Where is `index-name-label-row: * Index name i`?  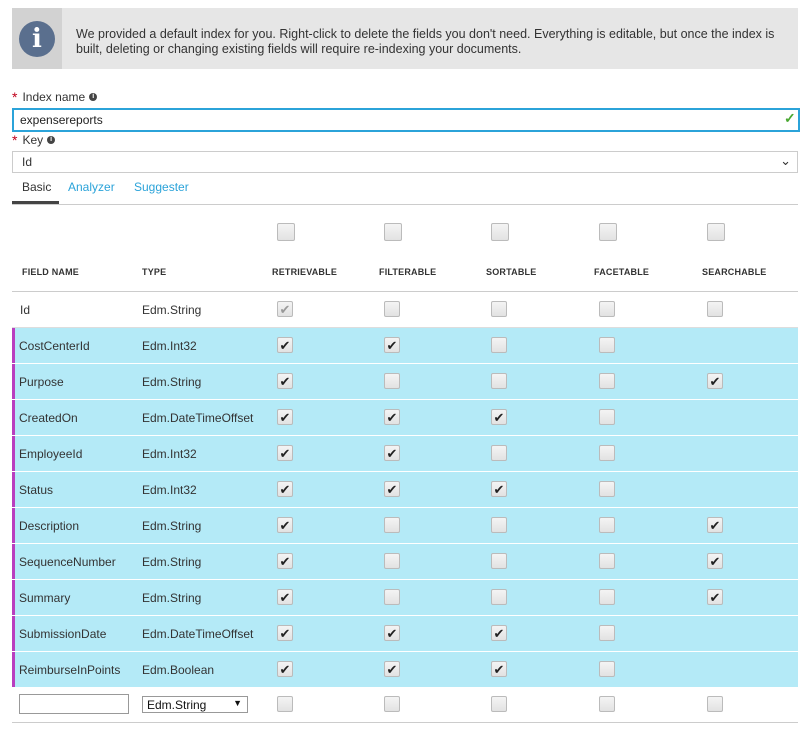
index-name-label-row: * Index name i is located at coordinates (55, 97).